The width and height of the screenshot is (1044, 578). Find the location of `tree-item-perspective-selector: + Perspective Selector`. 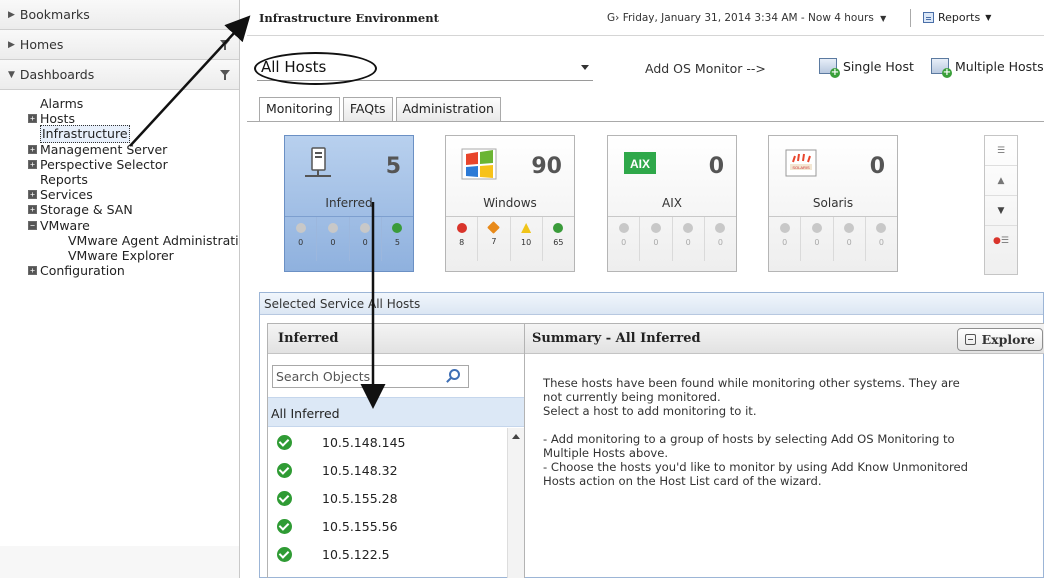

tree-item-perspective-selector: + Perspective Selector is located at coordinates (133, 164).